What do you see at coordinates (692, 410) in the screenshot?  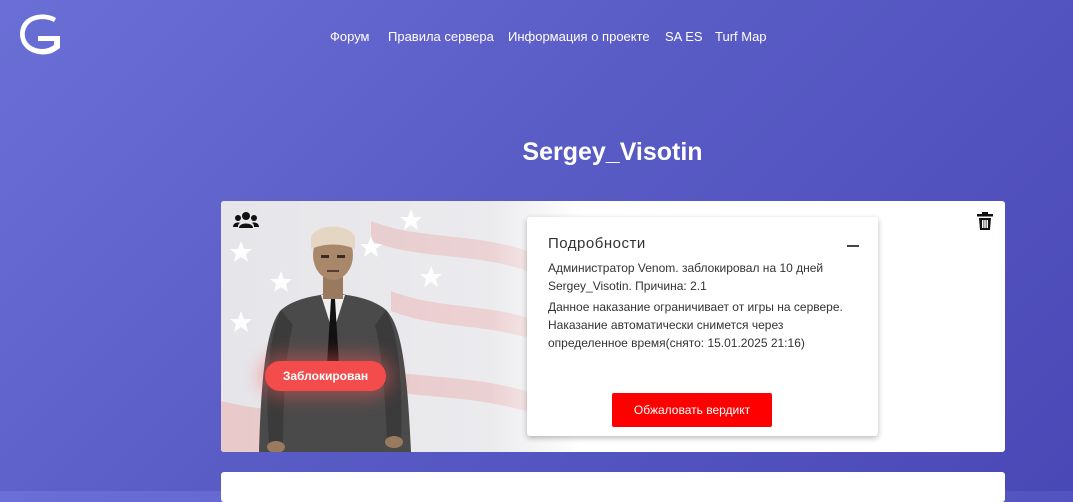 I see `appeal-button: Обжаловать вердикт` at bounding box center [692, 410].